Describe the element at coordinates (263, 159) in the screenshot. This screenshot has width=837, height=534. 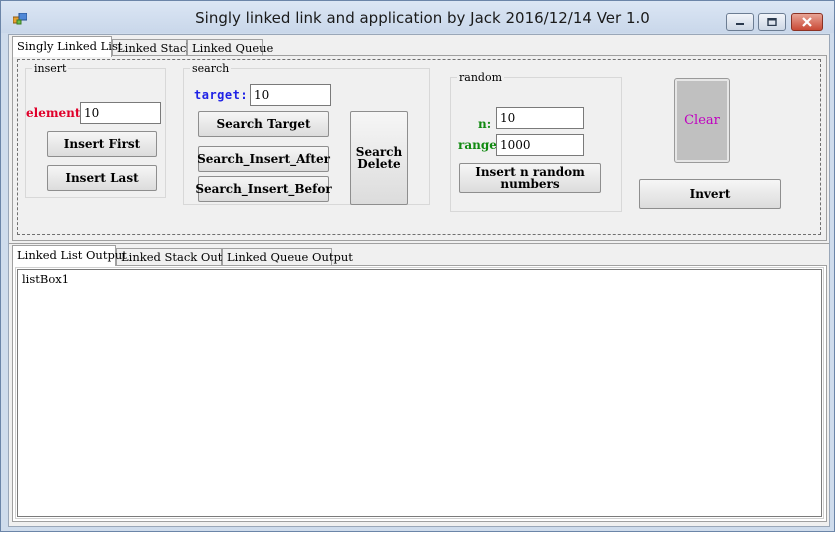
I see `search-insert-after-button: Search_Insert_After` at that location.